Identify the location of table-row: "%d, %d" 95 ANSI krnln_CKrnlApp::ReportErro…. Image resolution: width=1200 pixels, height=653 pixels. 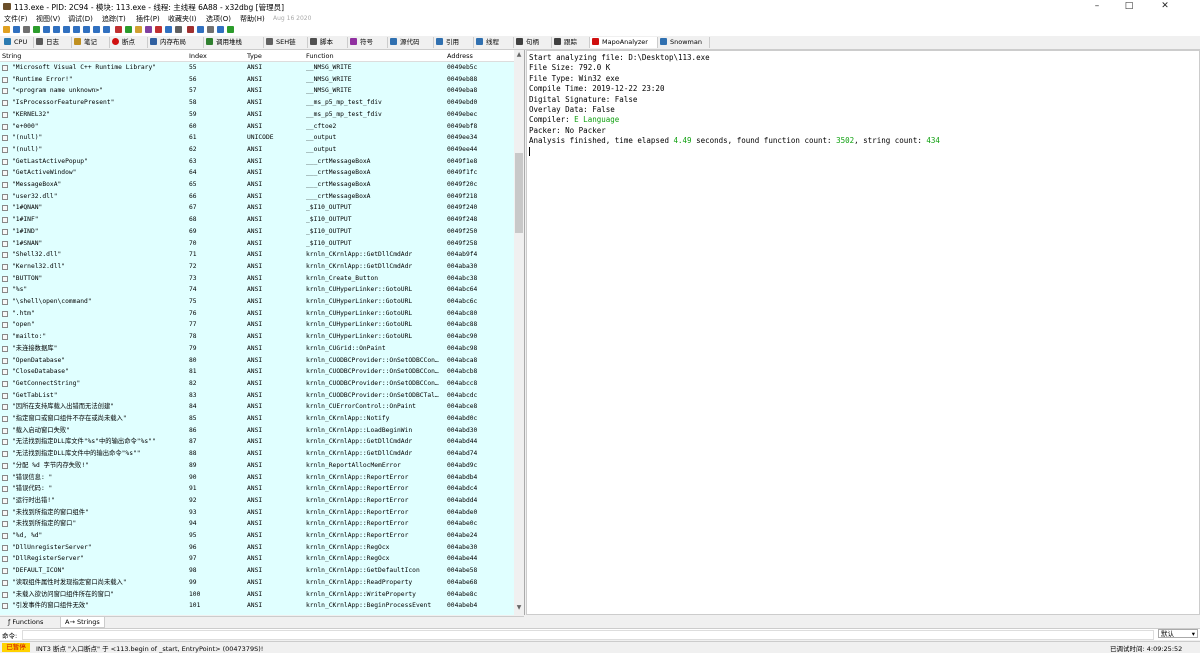
(257, 536).